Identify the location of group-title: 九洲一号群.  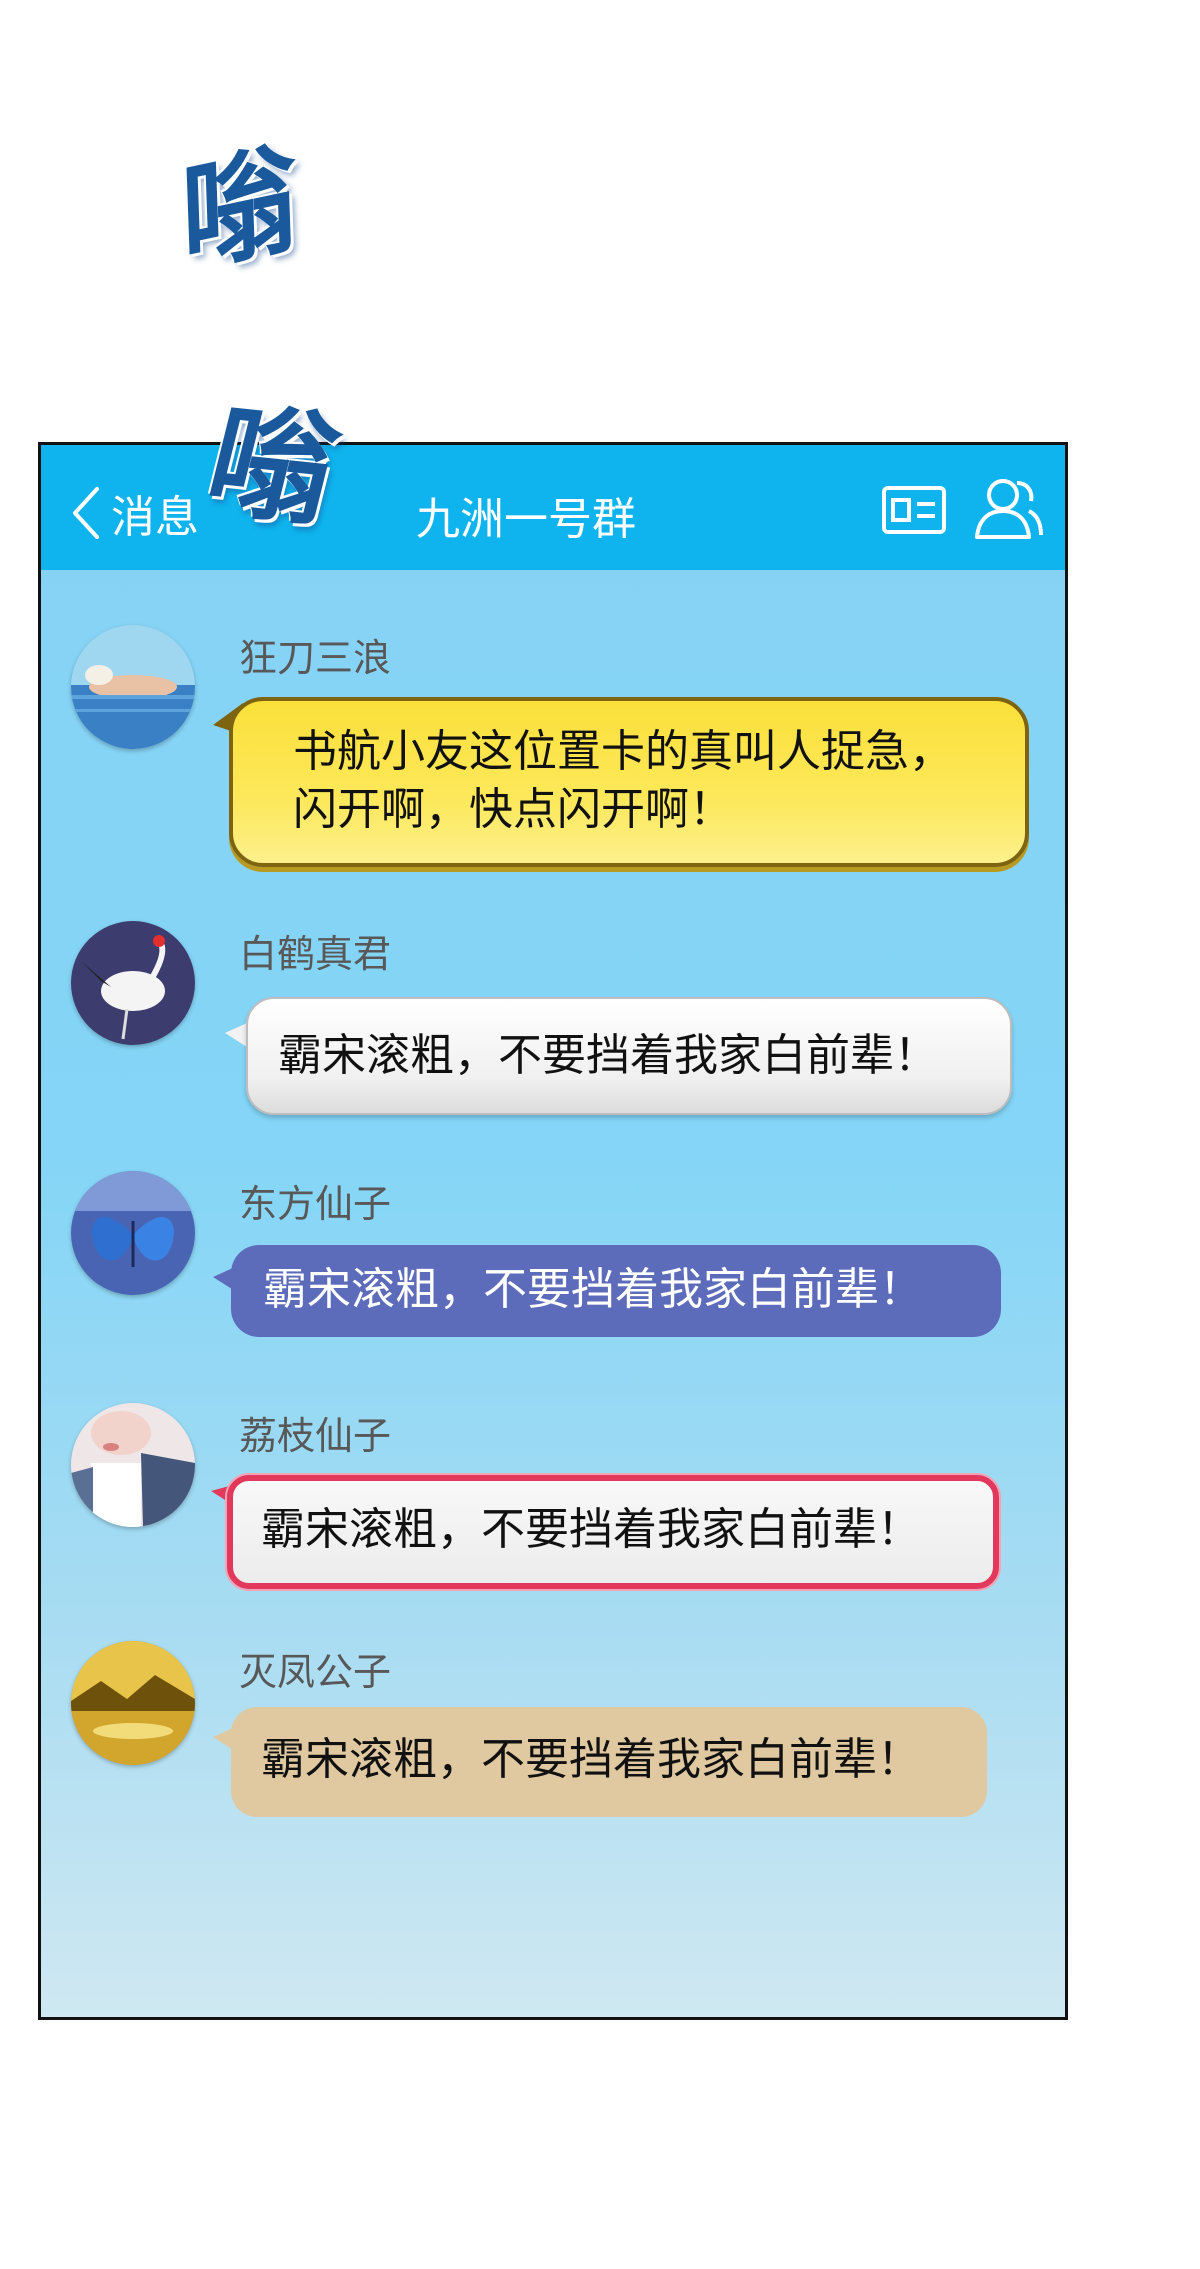
(526, 519).